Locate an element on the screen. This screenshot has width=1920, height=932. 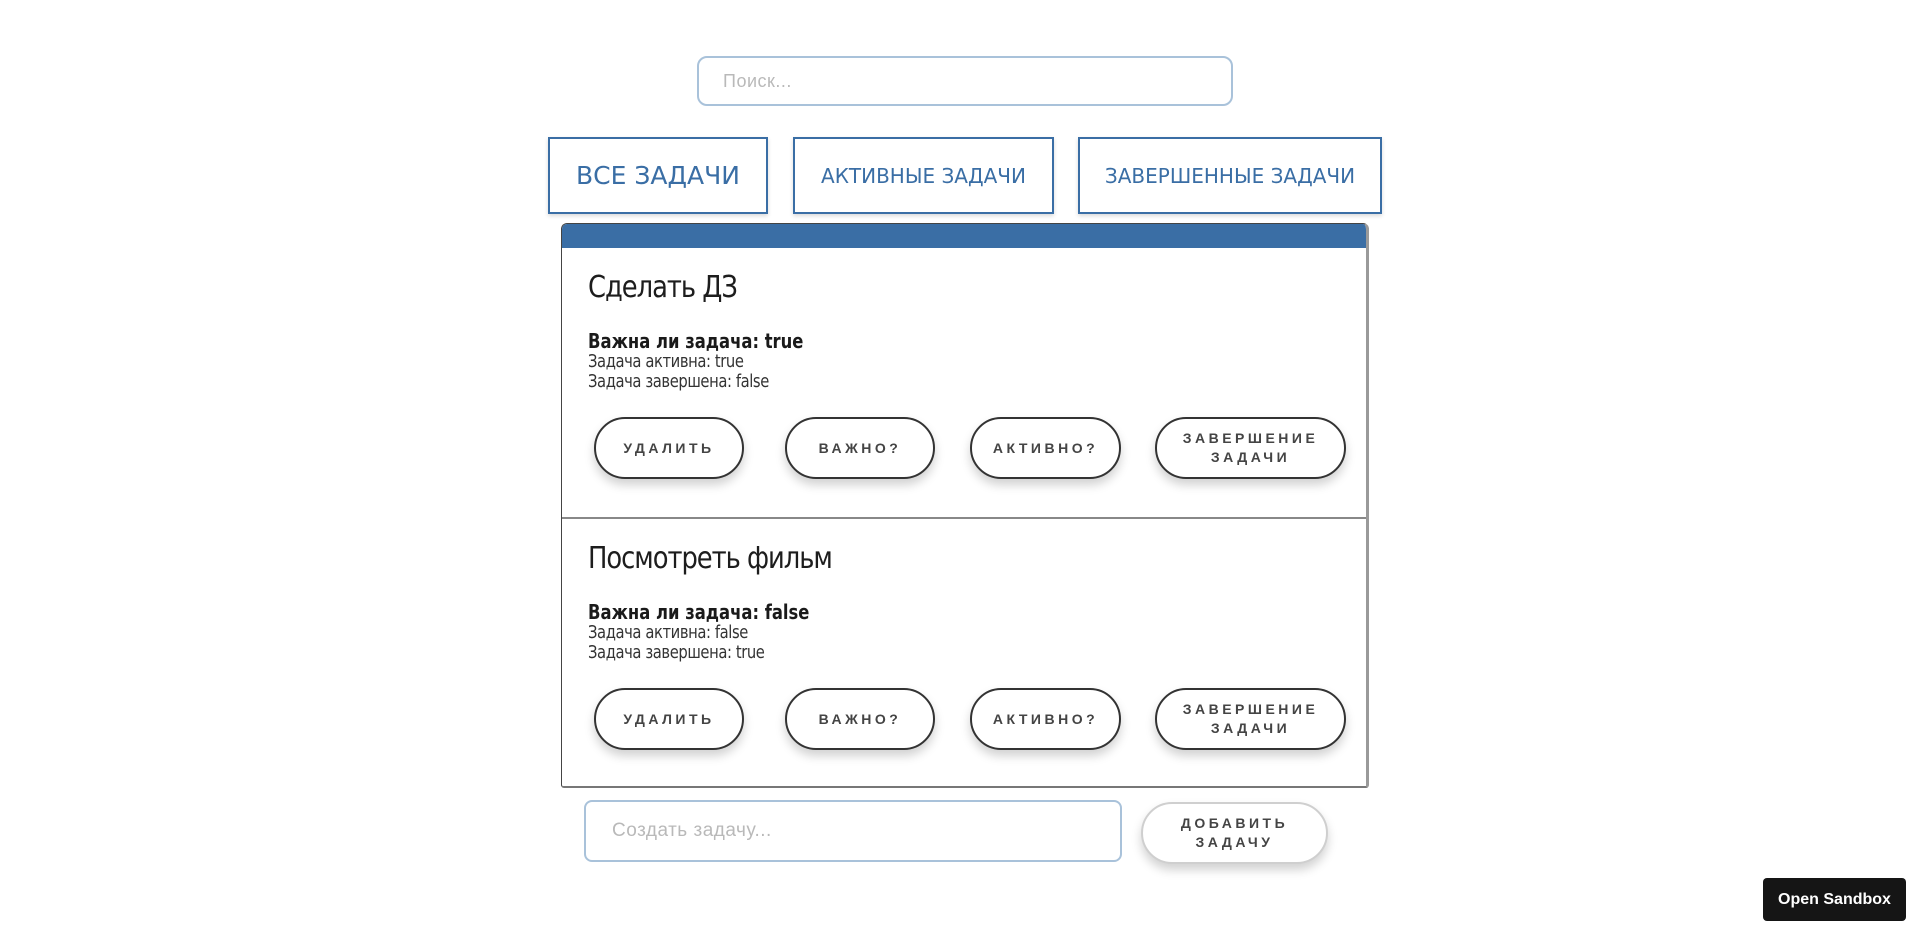
task-active-status: Задача активна: true is located at coordinates (666, 361).